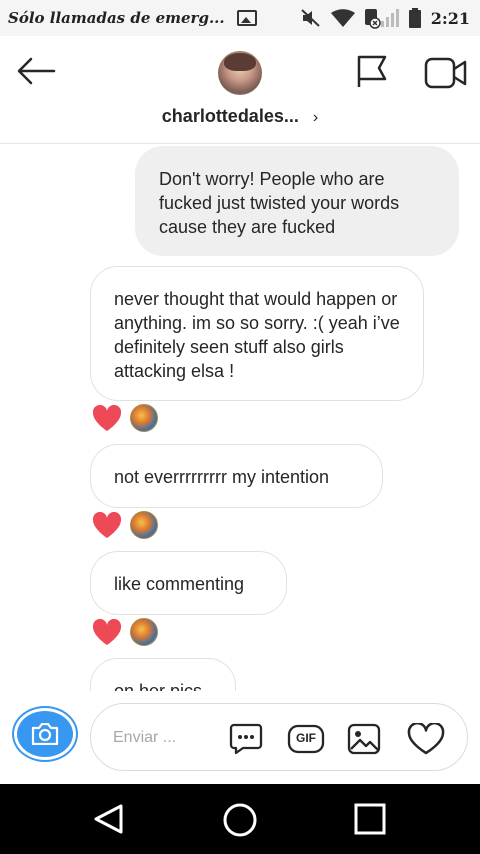 The image size is (480, 854). What do you see at coordinates (315, 117) in the screenshot?
I see `chevron-right-icon: ›` at bounding box center [315, 117].